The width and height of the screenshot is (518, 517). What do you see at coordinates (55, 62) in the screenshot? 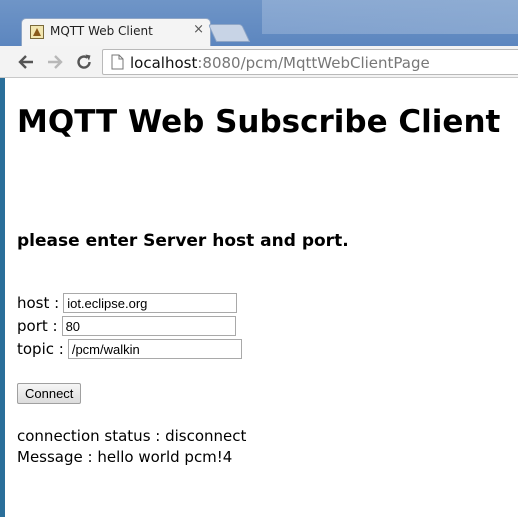
I see `forward-arrow-icon` at bounding box center [55, 62].